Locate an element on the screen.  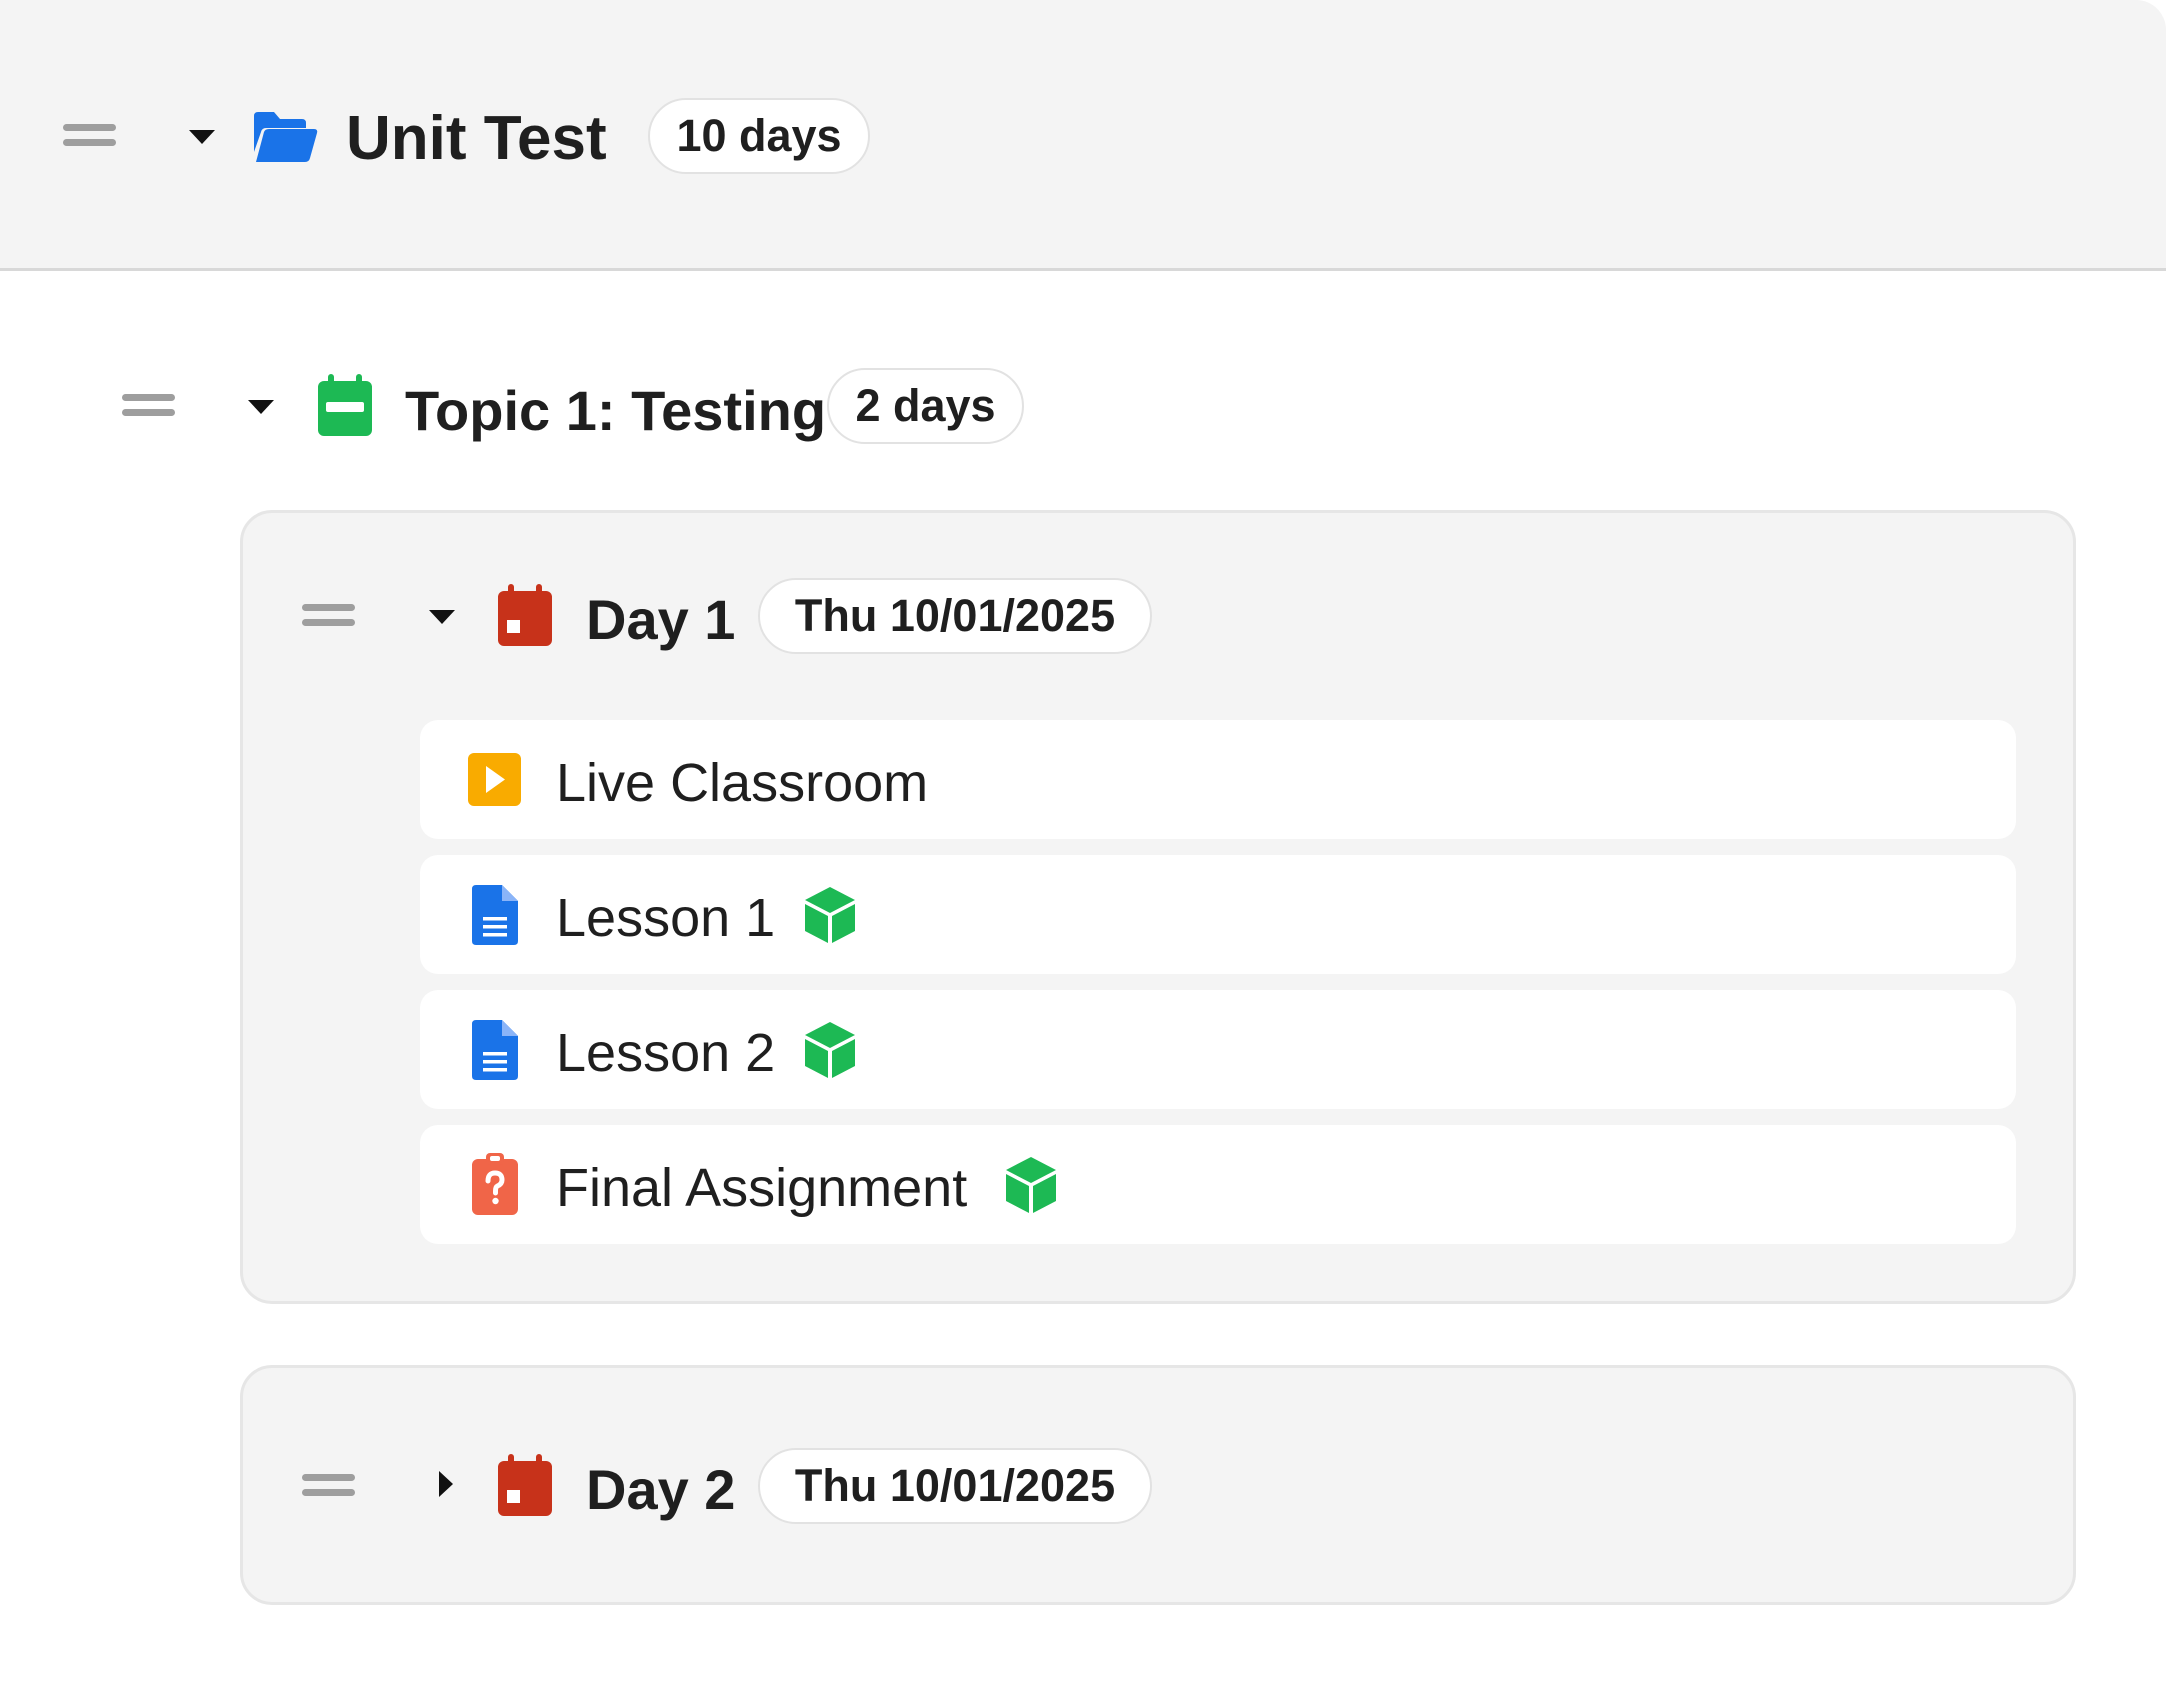
list-item-label: Final Assignment is located at coordinates (762, 1188).